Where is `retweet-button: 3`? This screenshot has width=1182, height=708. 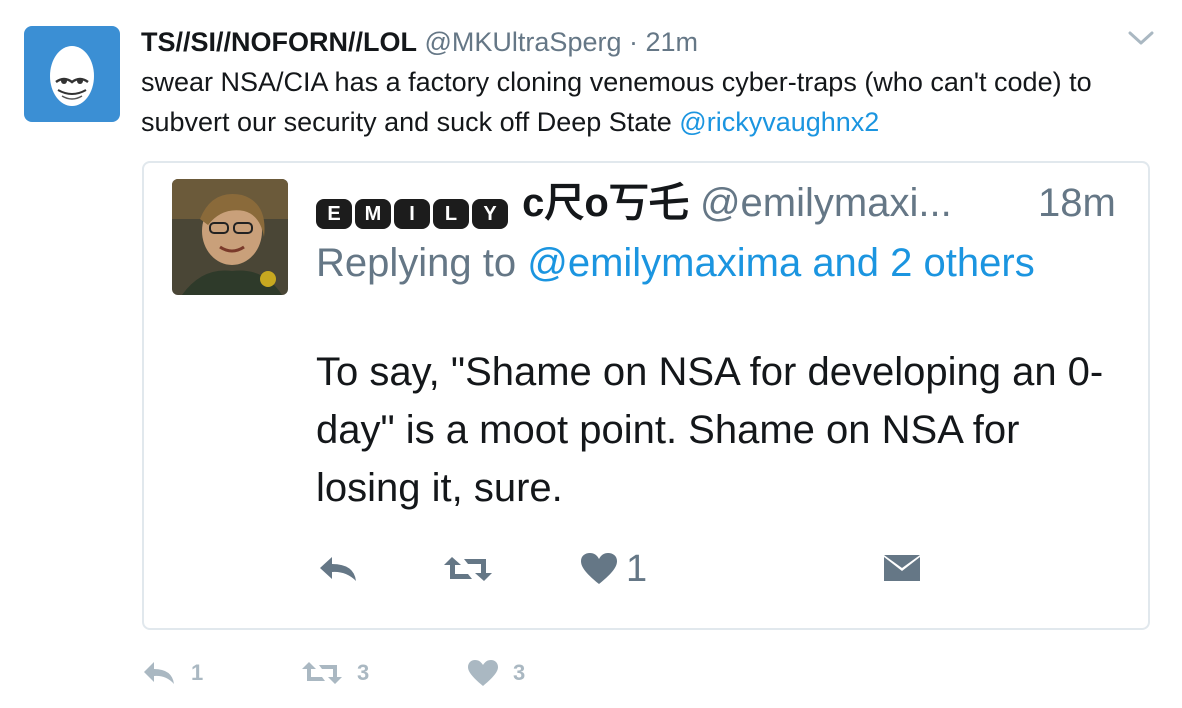 retweet-button: 3 is located at coordinates (335, 673).